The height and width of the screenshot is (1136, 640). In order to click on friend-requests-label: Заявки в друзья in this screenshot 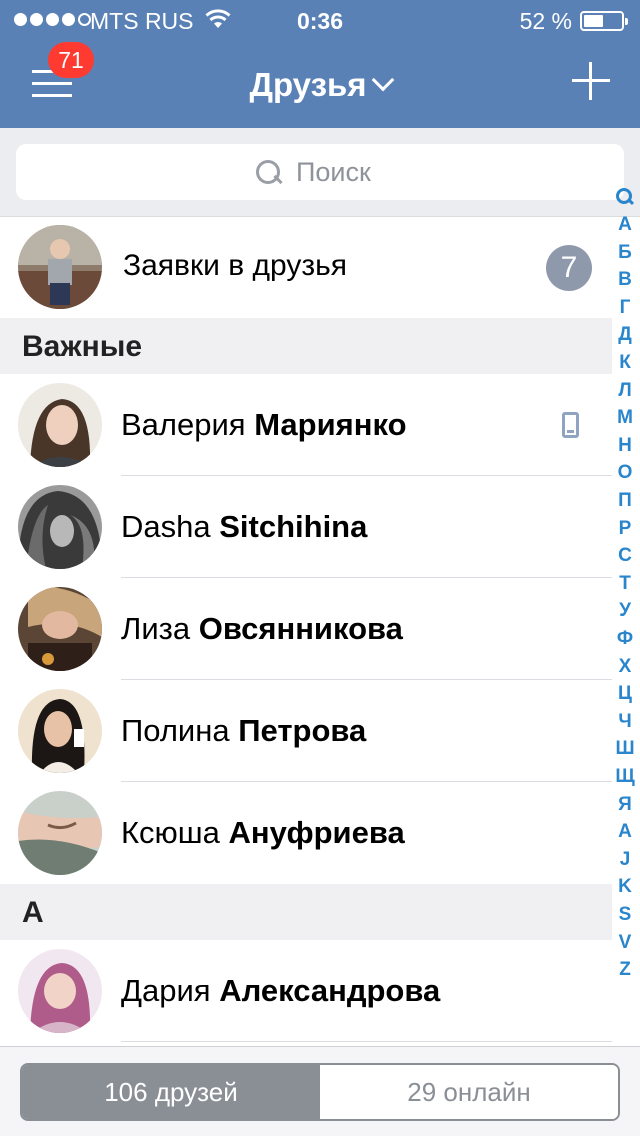, I will do `click(235, 265)`.